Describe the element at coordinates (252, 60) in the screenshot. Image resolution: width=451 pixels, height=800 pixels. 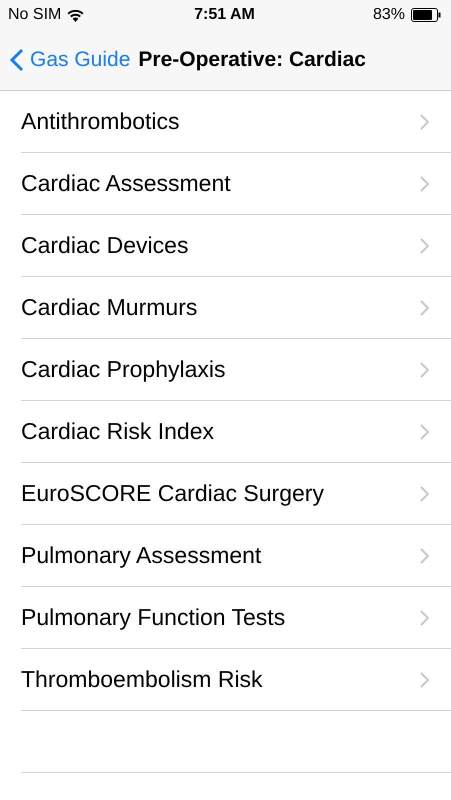
I see `screen-title: Pre-Operative: Cardiac` at that location.